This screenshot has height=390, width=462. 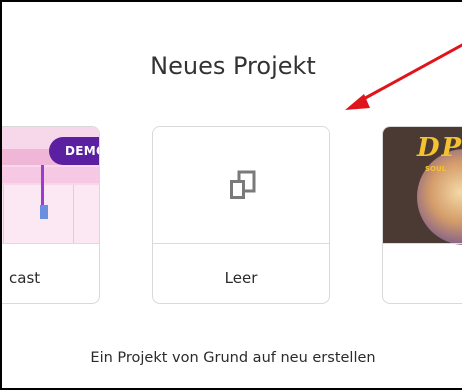 I want to click on copy-icon, so click(x=243, y=184).